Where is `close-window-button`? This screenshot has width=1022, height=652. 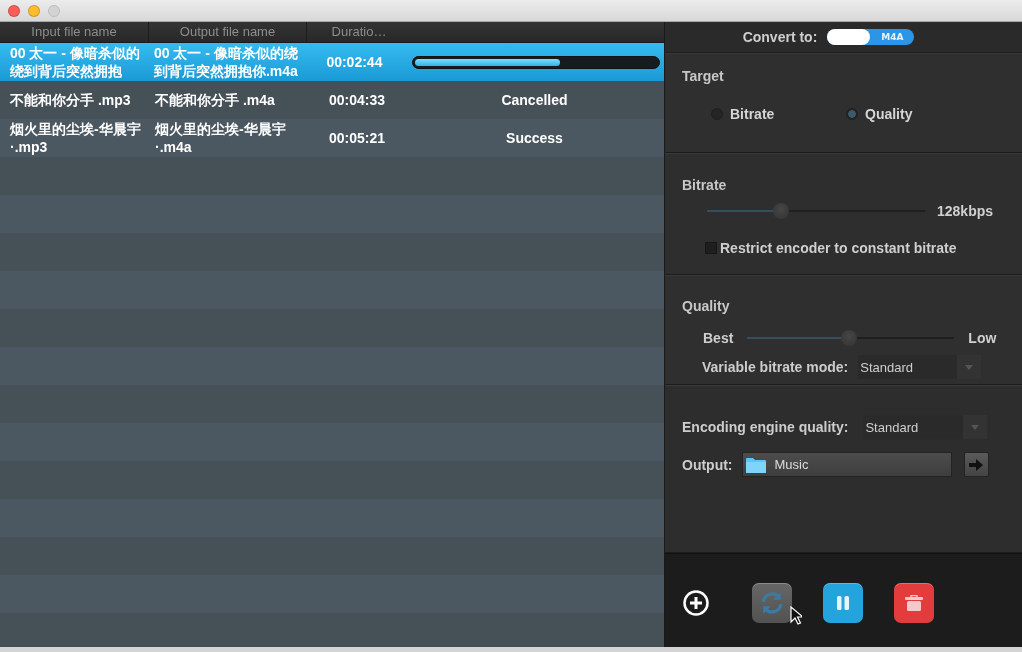
close-window-button is located at coordinates (14, 10).